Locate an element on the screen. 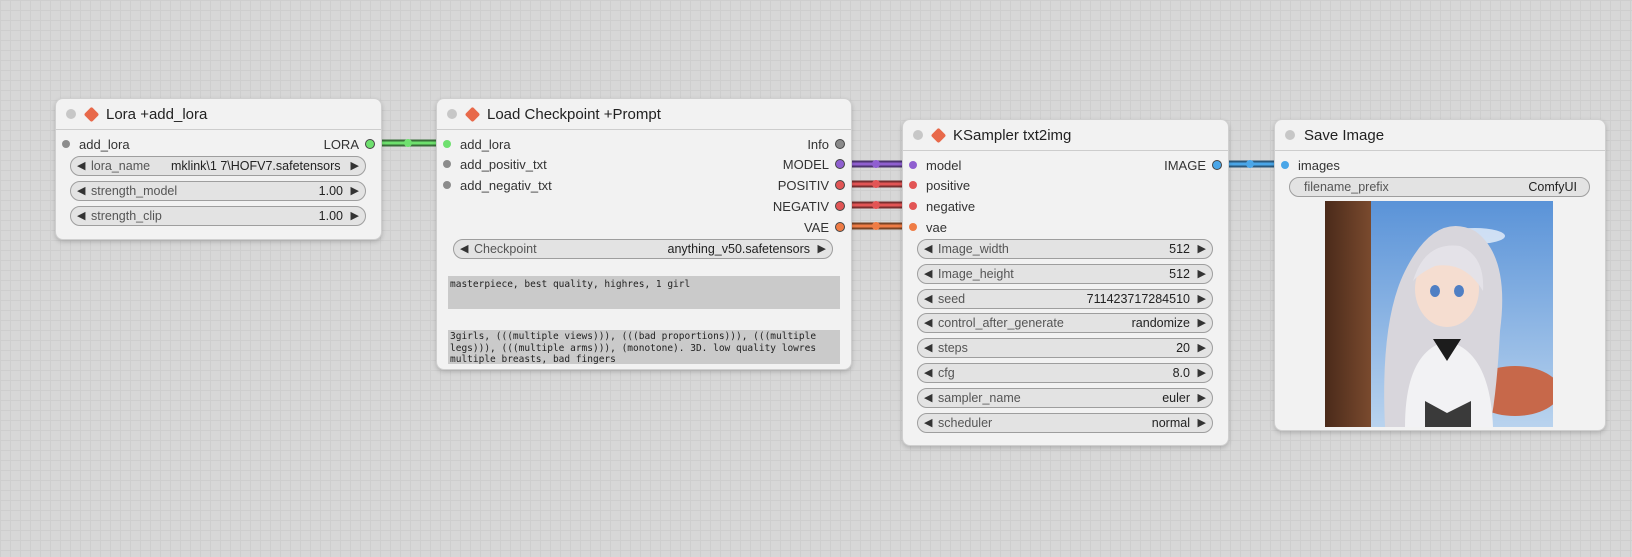 The width and height of the screenshot is (1632, 557). widget-scheduler: ◀ scheduler normal ▶ is located at coordinates (1065, 423).